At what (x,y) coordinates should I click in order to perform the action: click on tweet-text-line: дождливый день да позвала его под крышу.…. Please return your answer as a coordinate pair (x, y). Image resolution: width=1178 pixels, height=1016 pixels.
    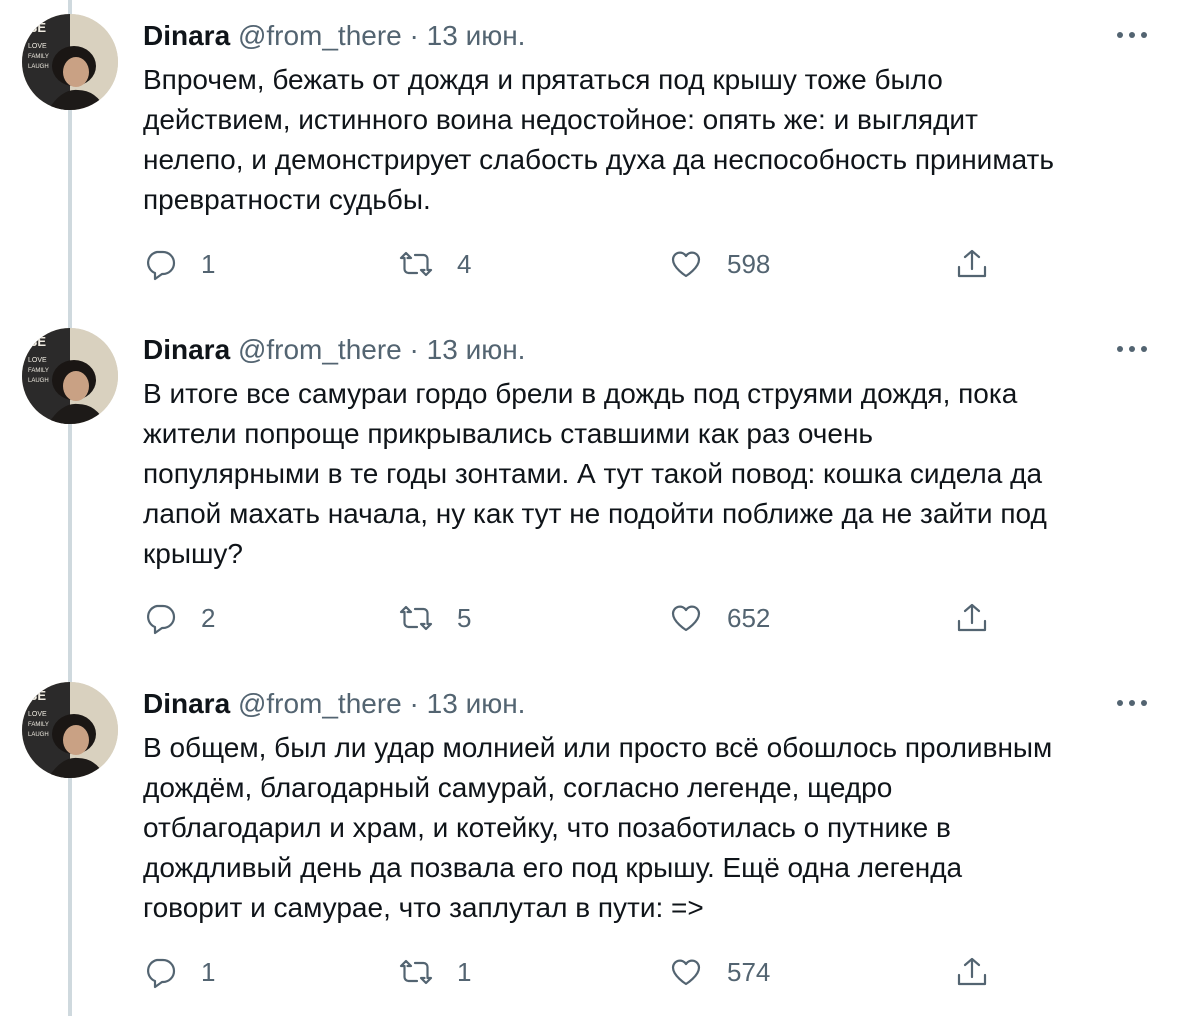
    Looking at the image, I should click on (553, 867).